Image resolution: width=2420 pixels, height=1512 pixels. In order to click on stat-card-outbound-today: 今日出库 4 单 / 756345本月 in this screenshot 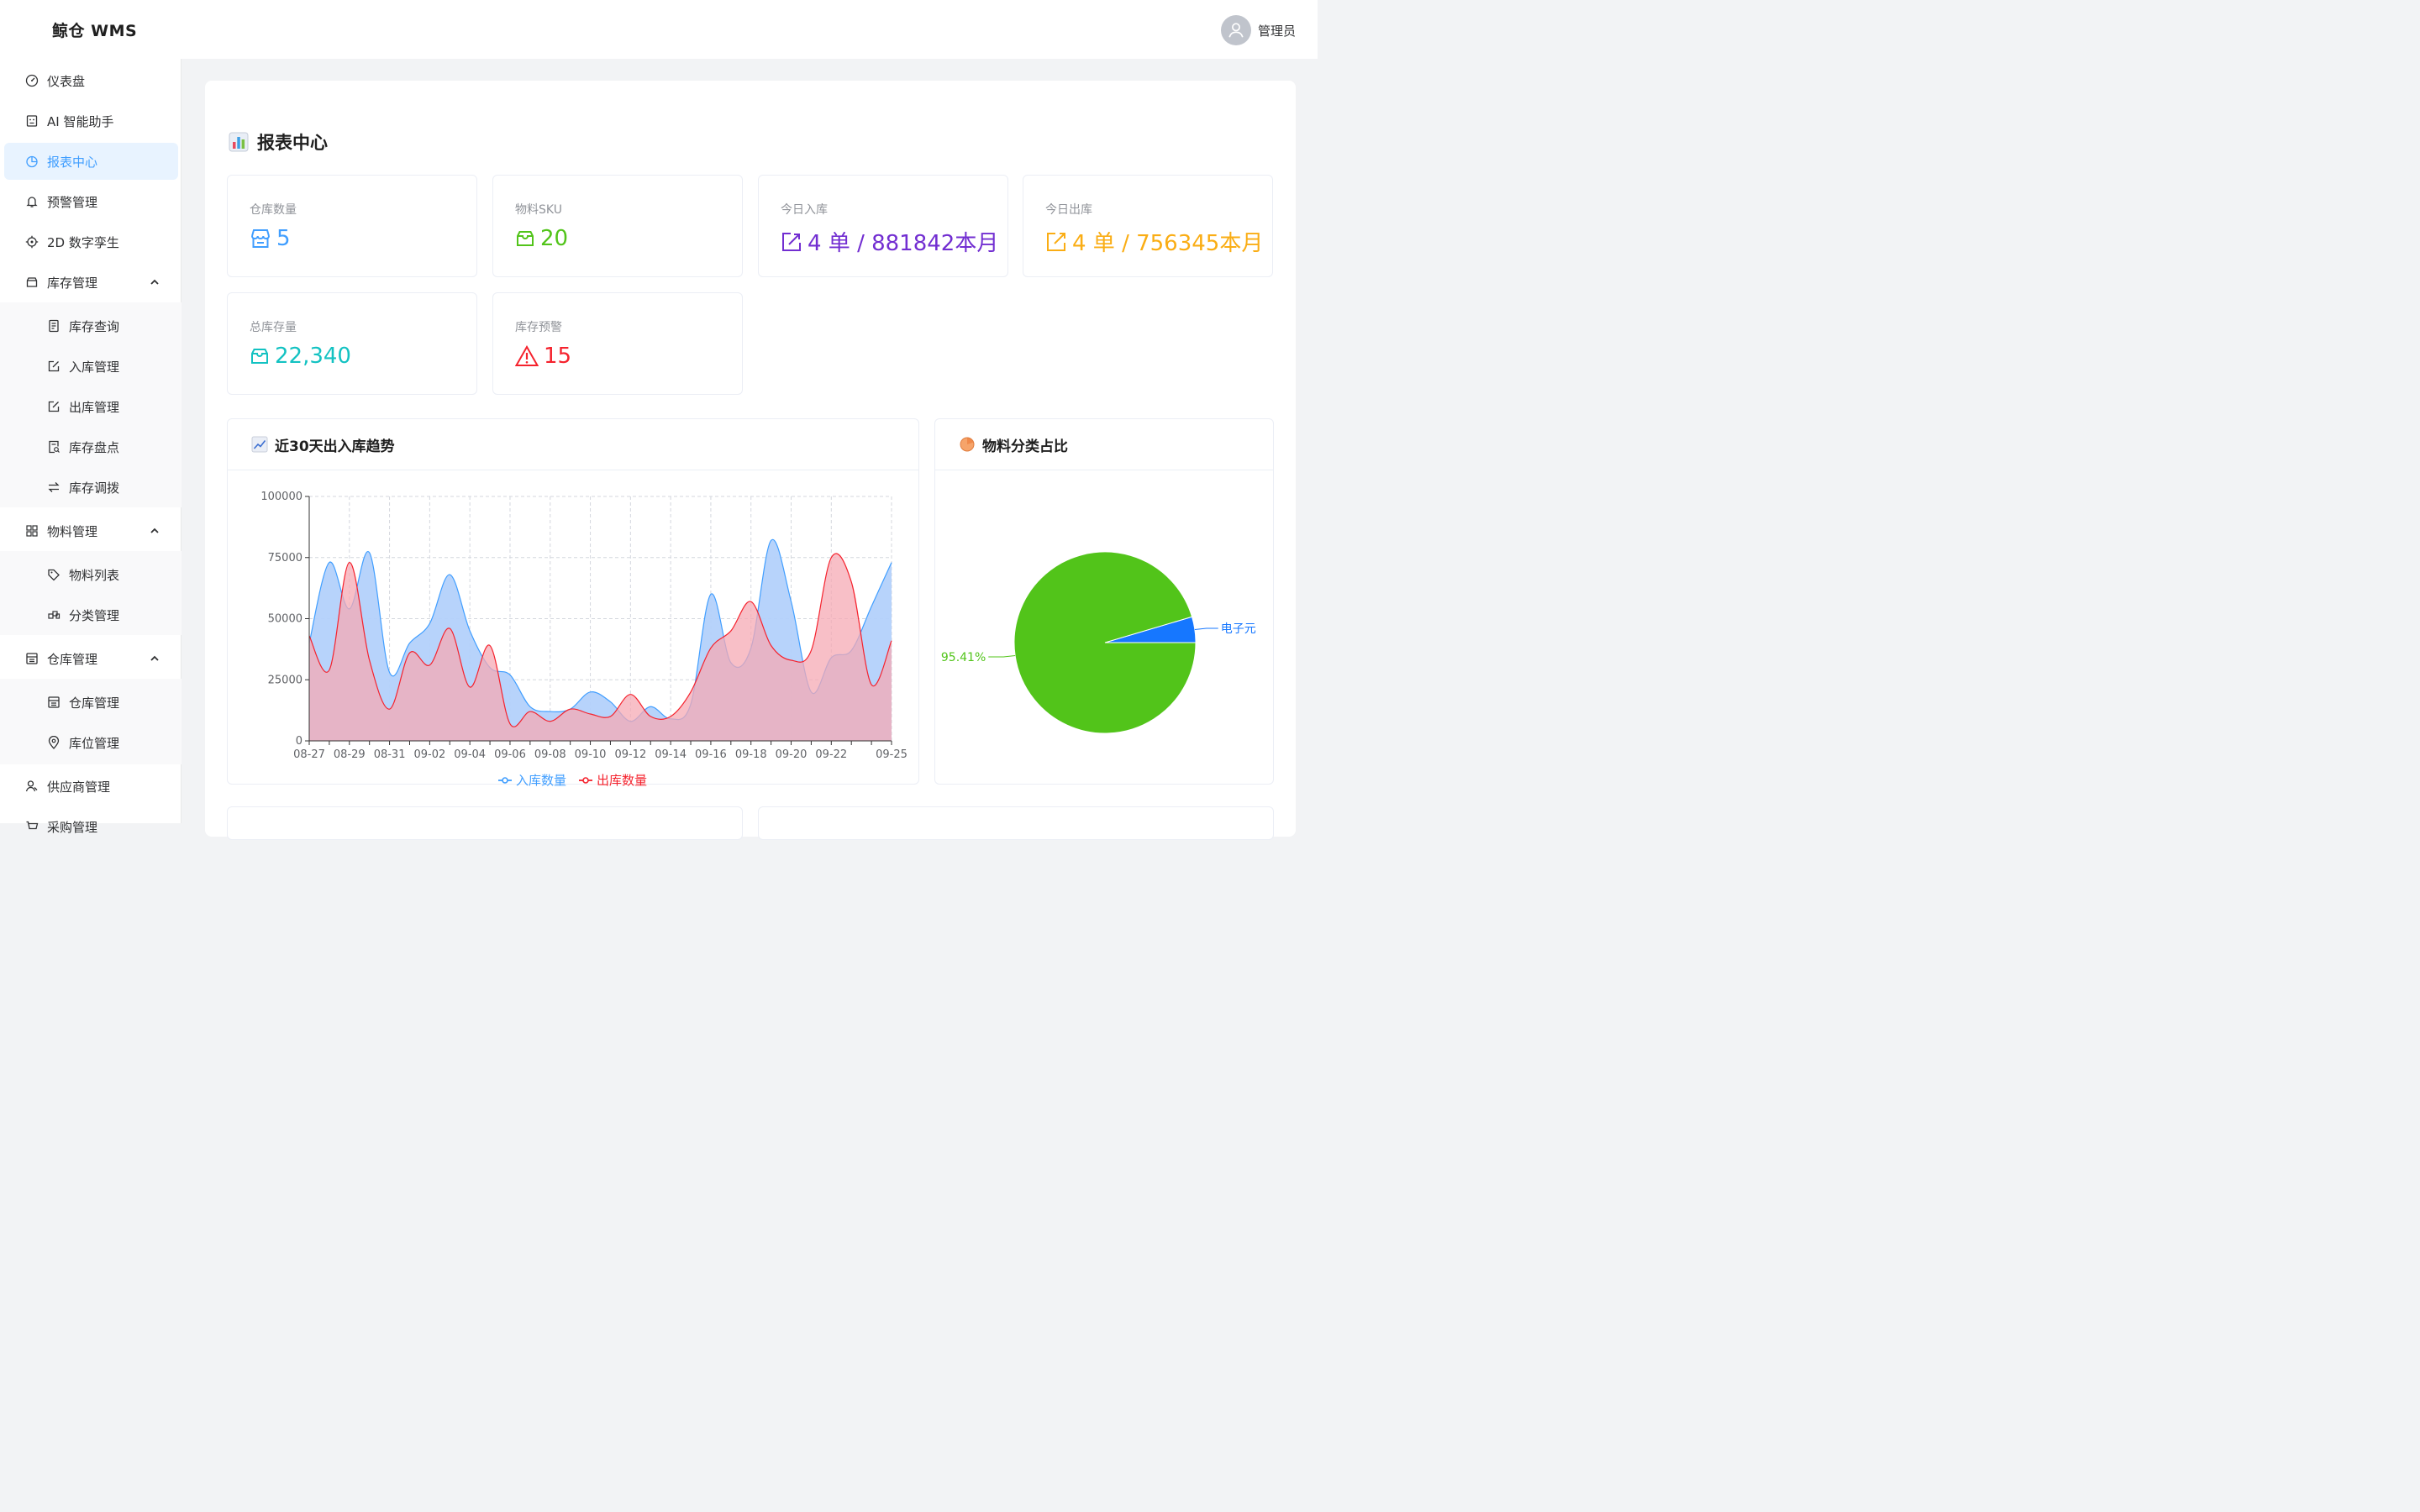, I will do `click(1148, 226)`.